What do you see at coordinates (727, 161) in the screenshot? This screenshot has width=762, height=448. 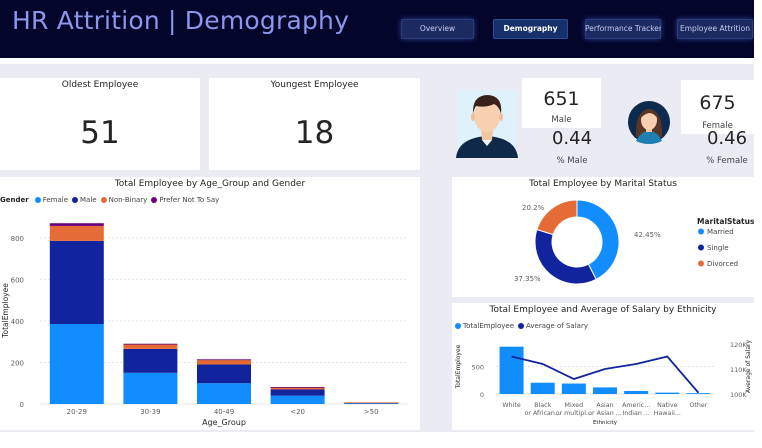 I see `female-percent-label: % Female` at bounding box center [727, 161].